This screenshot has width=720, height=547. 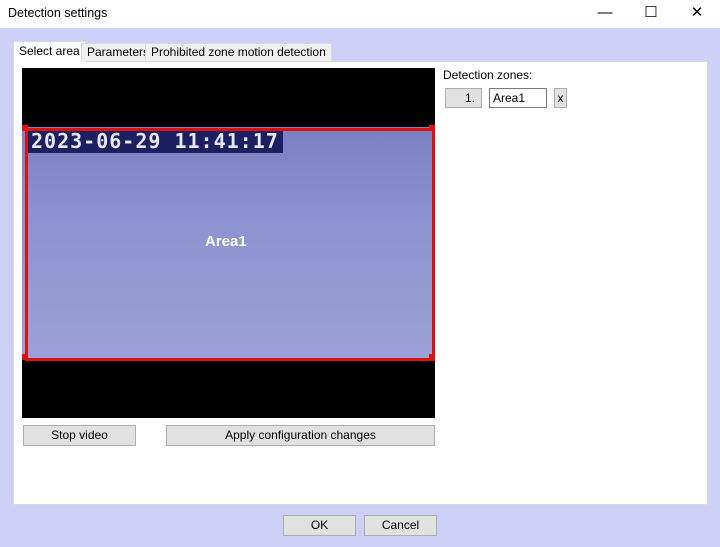 What do you see at coordinates (300, 435) in the screenshot?
I see `apply-changes-button: Apply configuration changes` at bounding box center [300, 435].